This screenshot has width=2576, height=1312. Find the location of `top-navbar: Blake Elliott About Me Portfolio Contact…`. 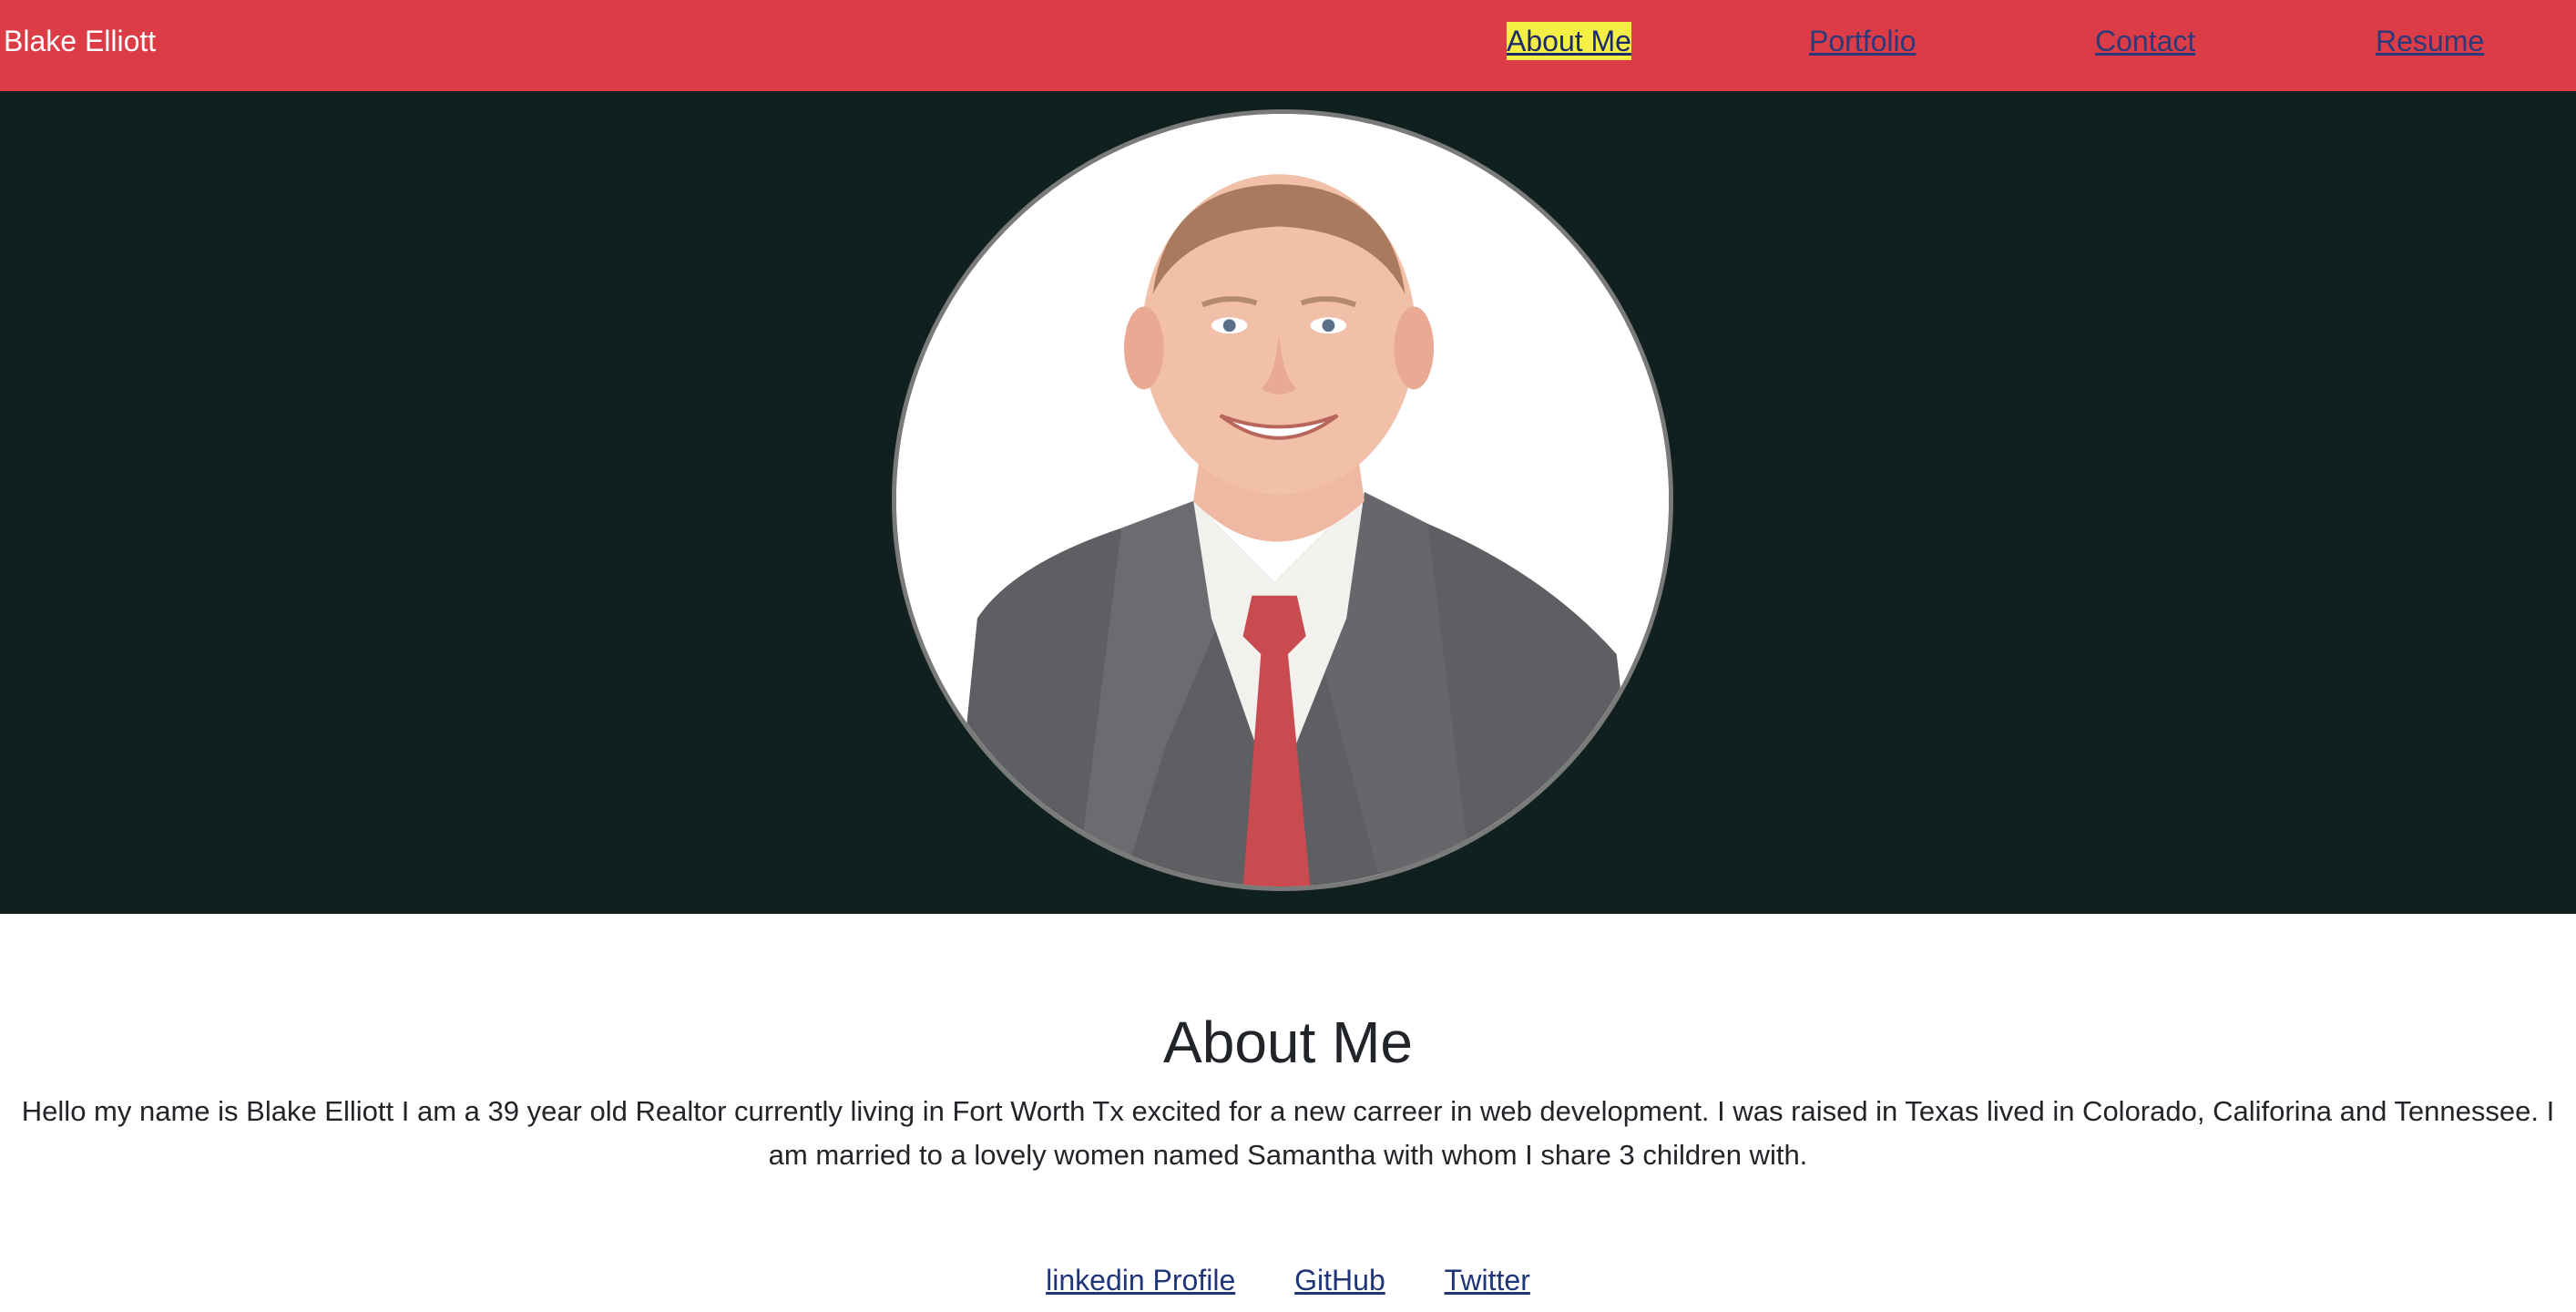

top-navbar: Blake Elliott About Me Portfolio Contact… is located at coordinates (1288, 46).